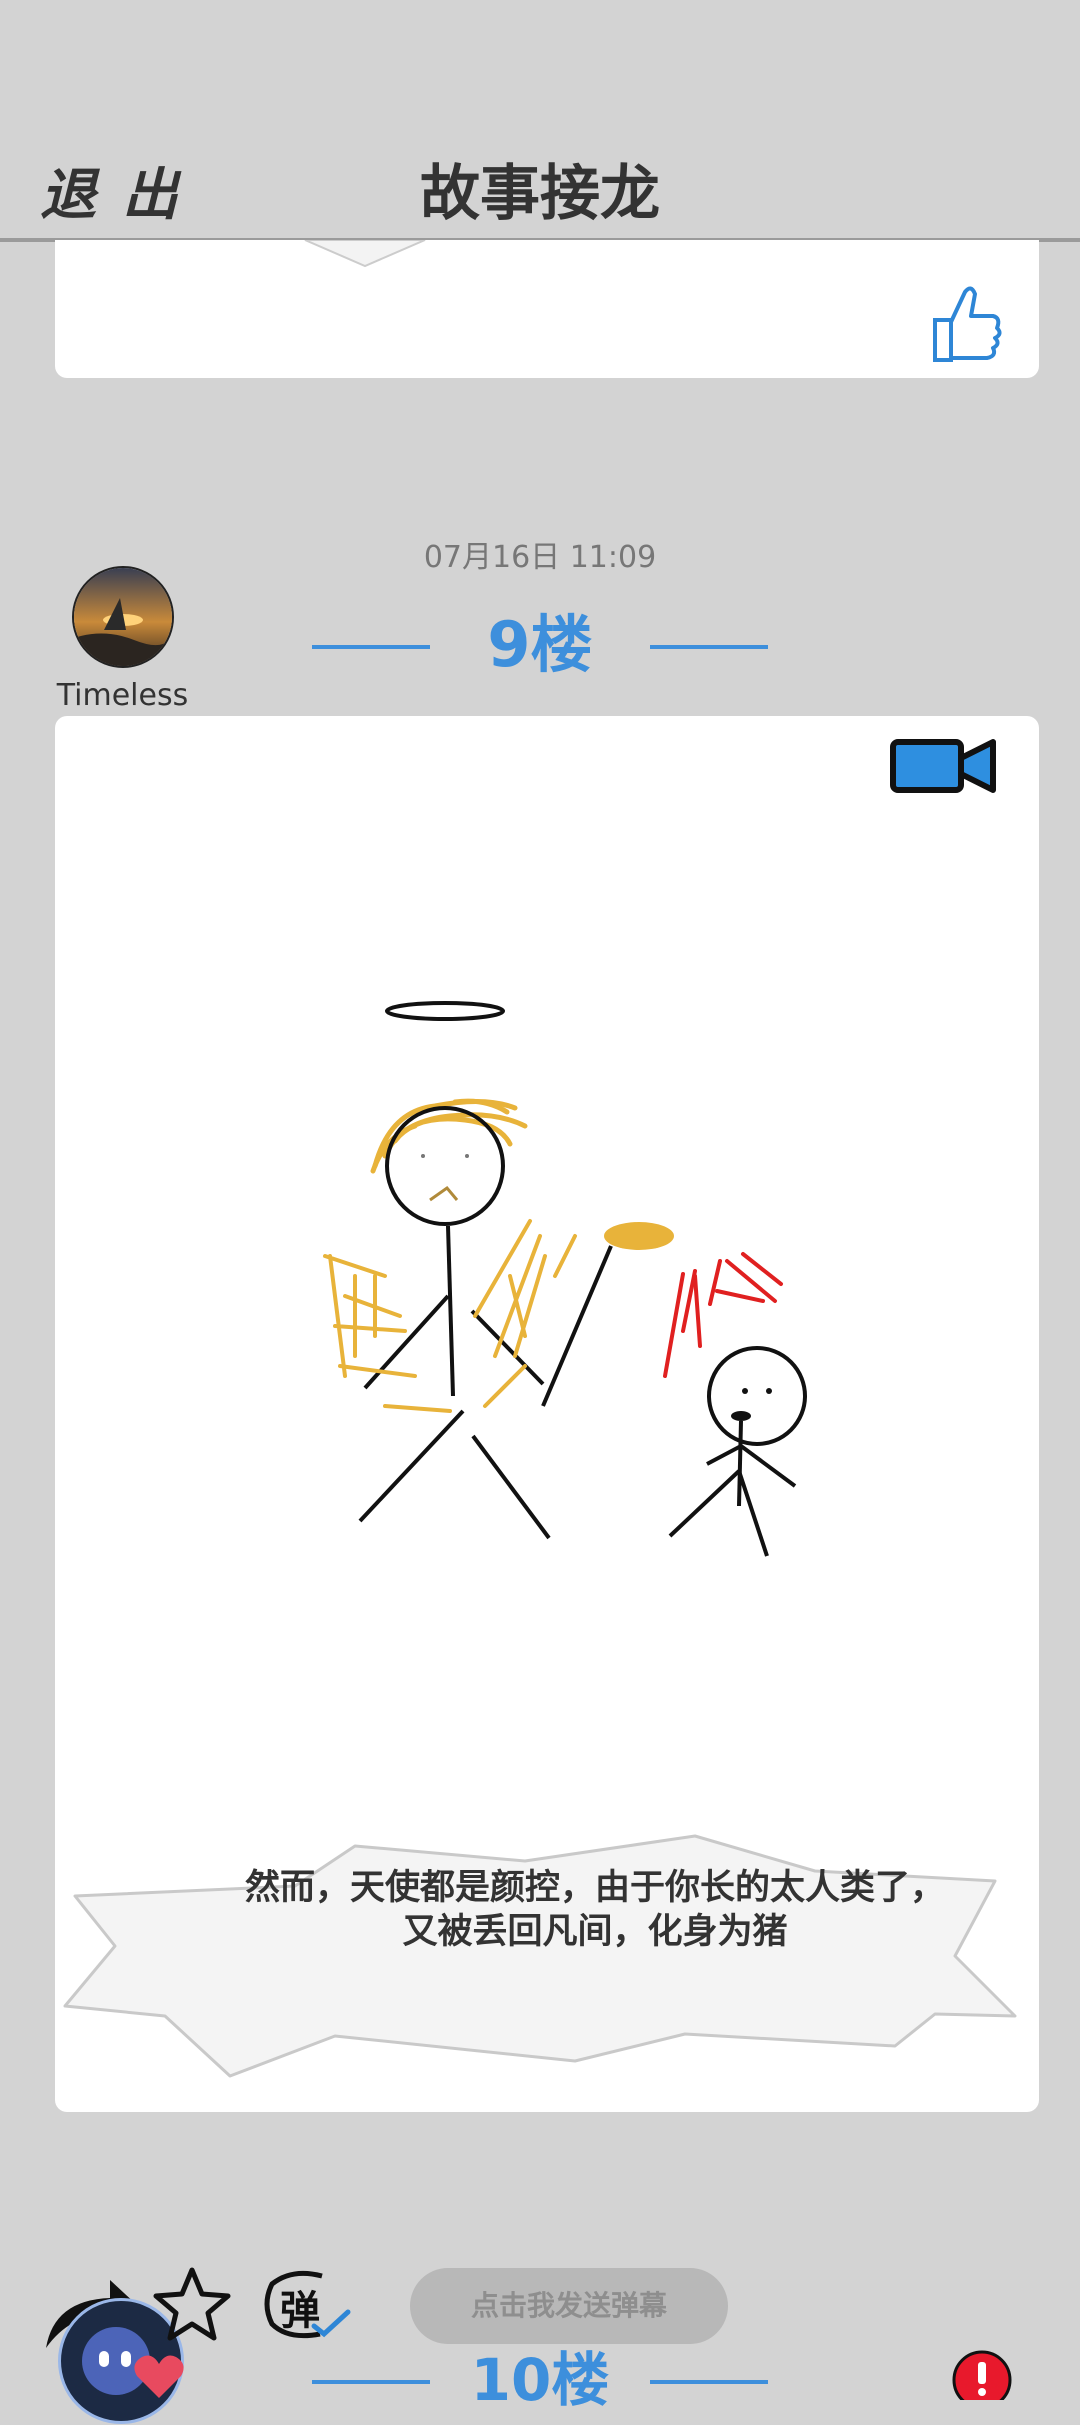 Image resolution: width=1080 pixels, height=2425 pixels. I want to click on heart-icon, so click(159, 2376).